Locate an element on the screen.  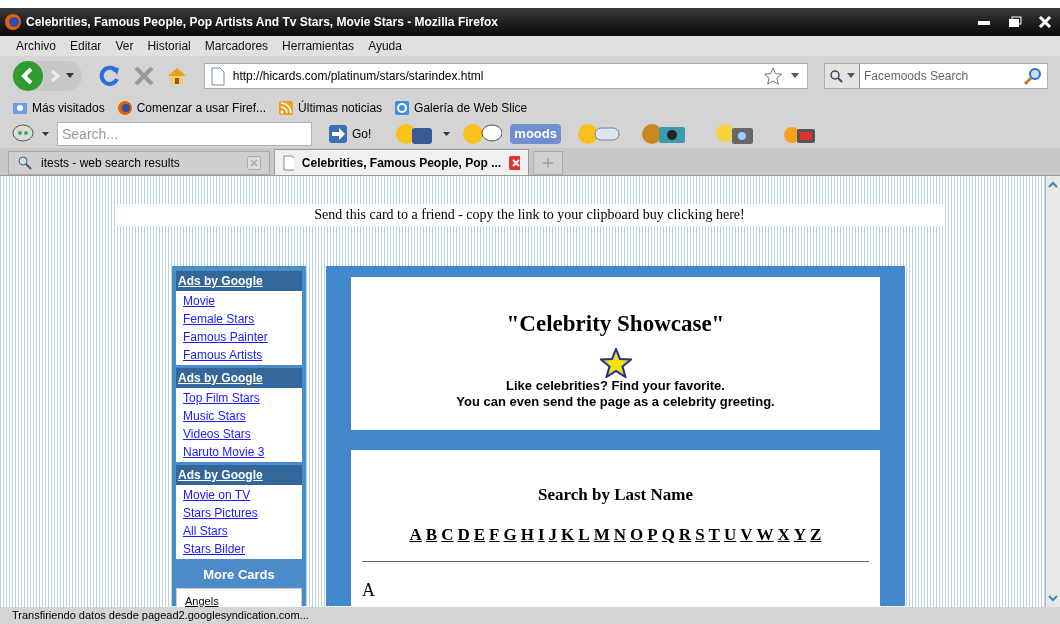
search-field: Facemoods Search is located at coordinates (941, 76).